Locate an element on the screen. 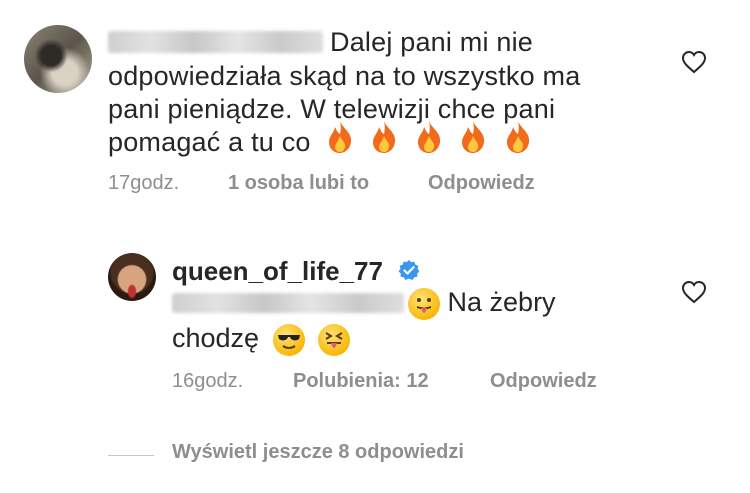 The image size is (750, 493). reply-text-part-2: chodzę is located at coordinates (216, 338).